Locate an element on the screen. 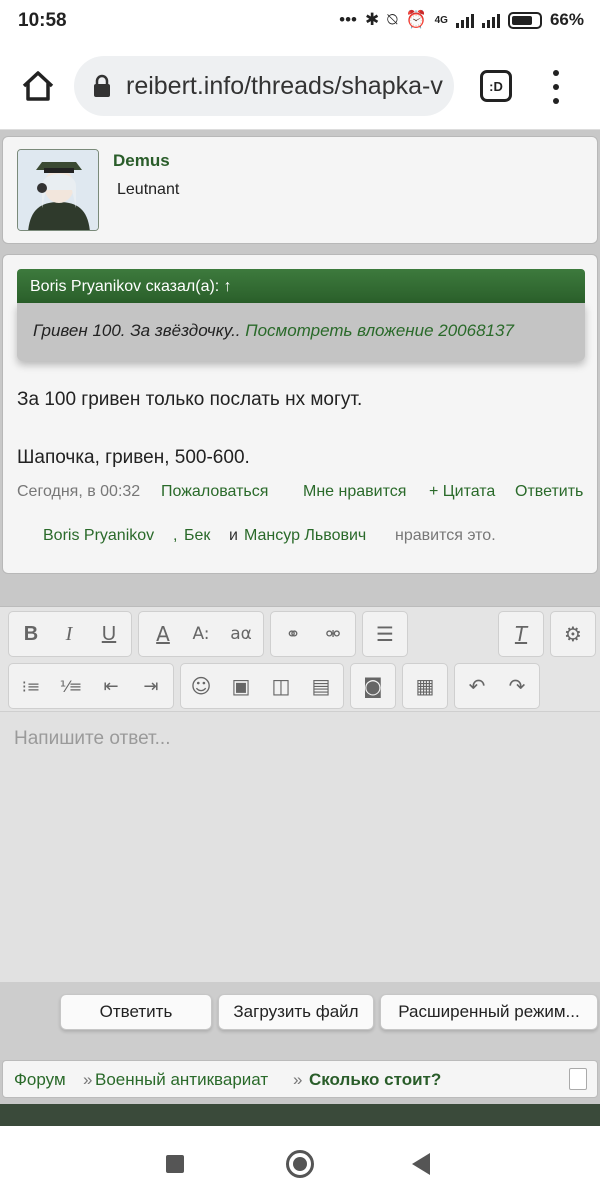 This screenshot has width=600, height=1200. likes-and: и is located at coordinates (233, 535).